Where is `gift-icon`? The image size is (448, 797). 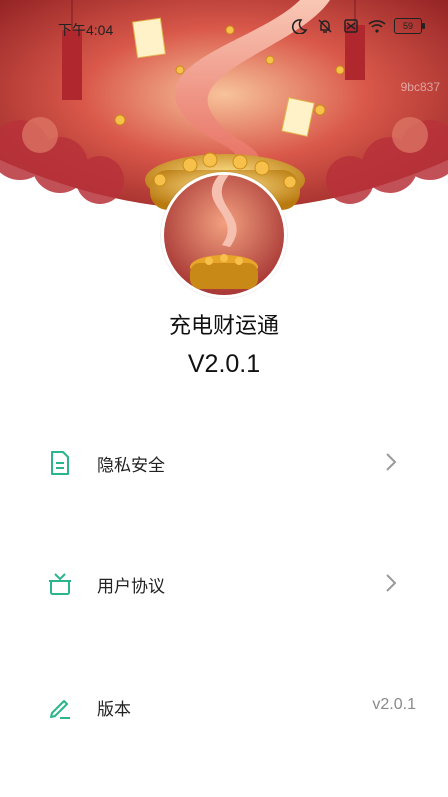 gift-icon is located at coordinates (60, 584).